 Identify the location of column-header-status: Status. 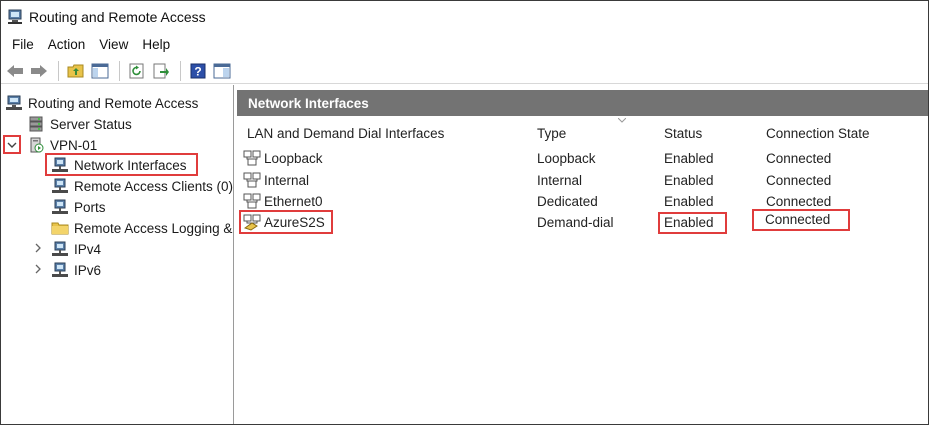
(683, 133).